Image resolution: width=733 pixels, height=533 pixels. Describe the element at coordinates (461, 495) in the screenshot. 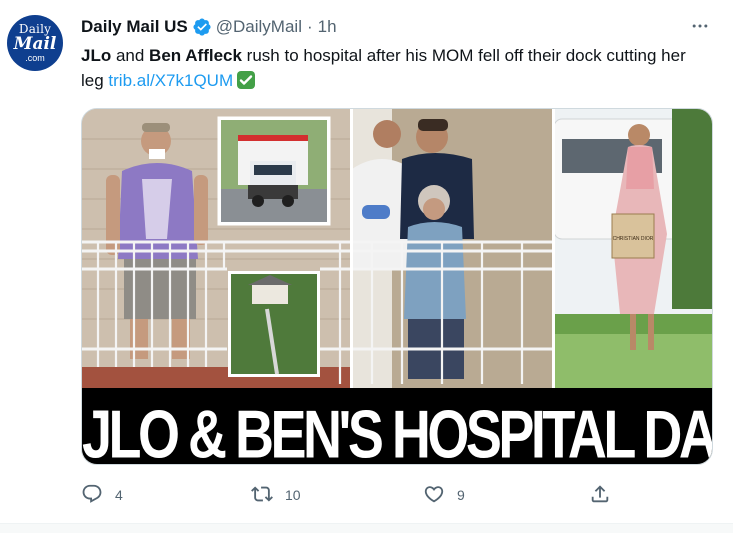

I see `like-count: 9` at that location.